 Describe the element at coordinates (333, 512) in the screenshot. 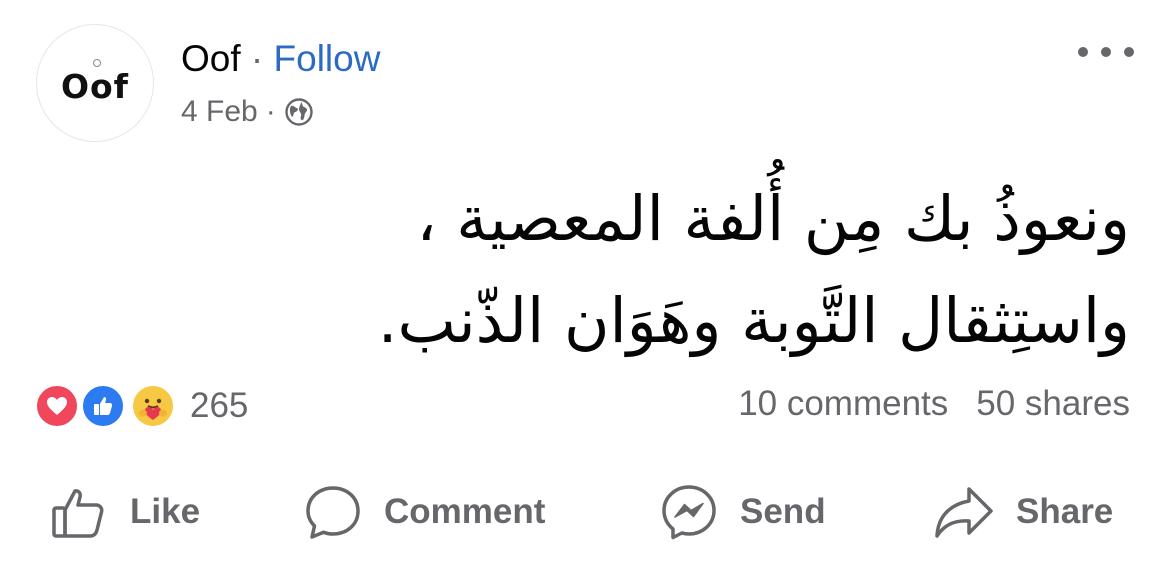

I see `comment-bubble-icon` at that location.